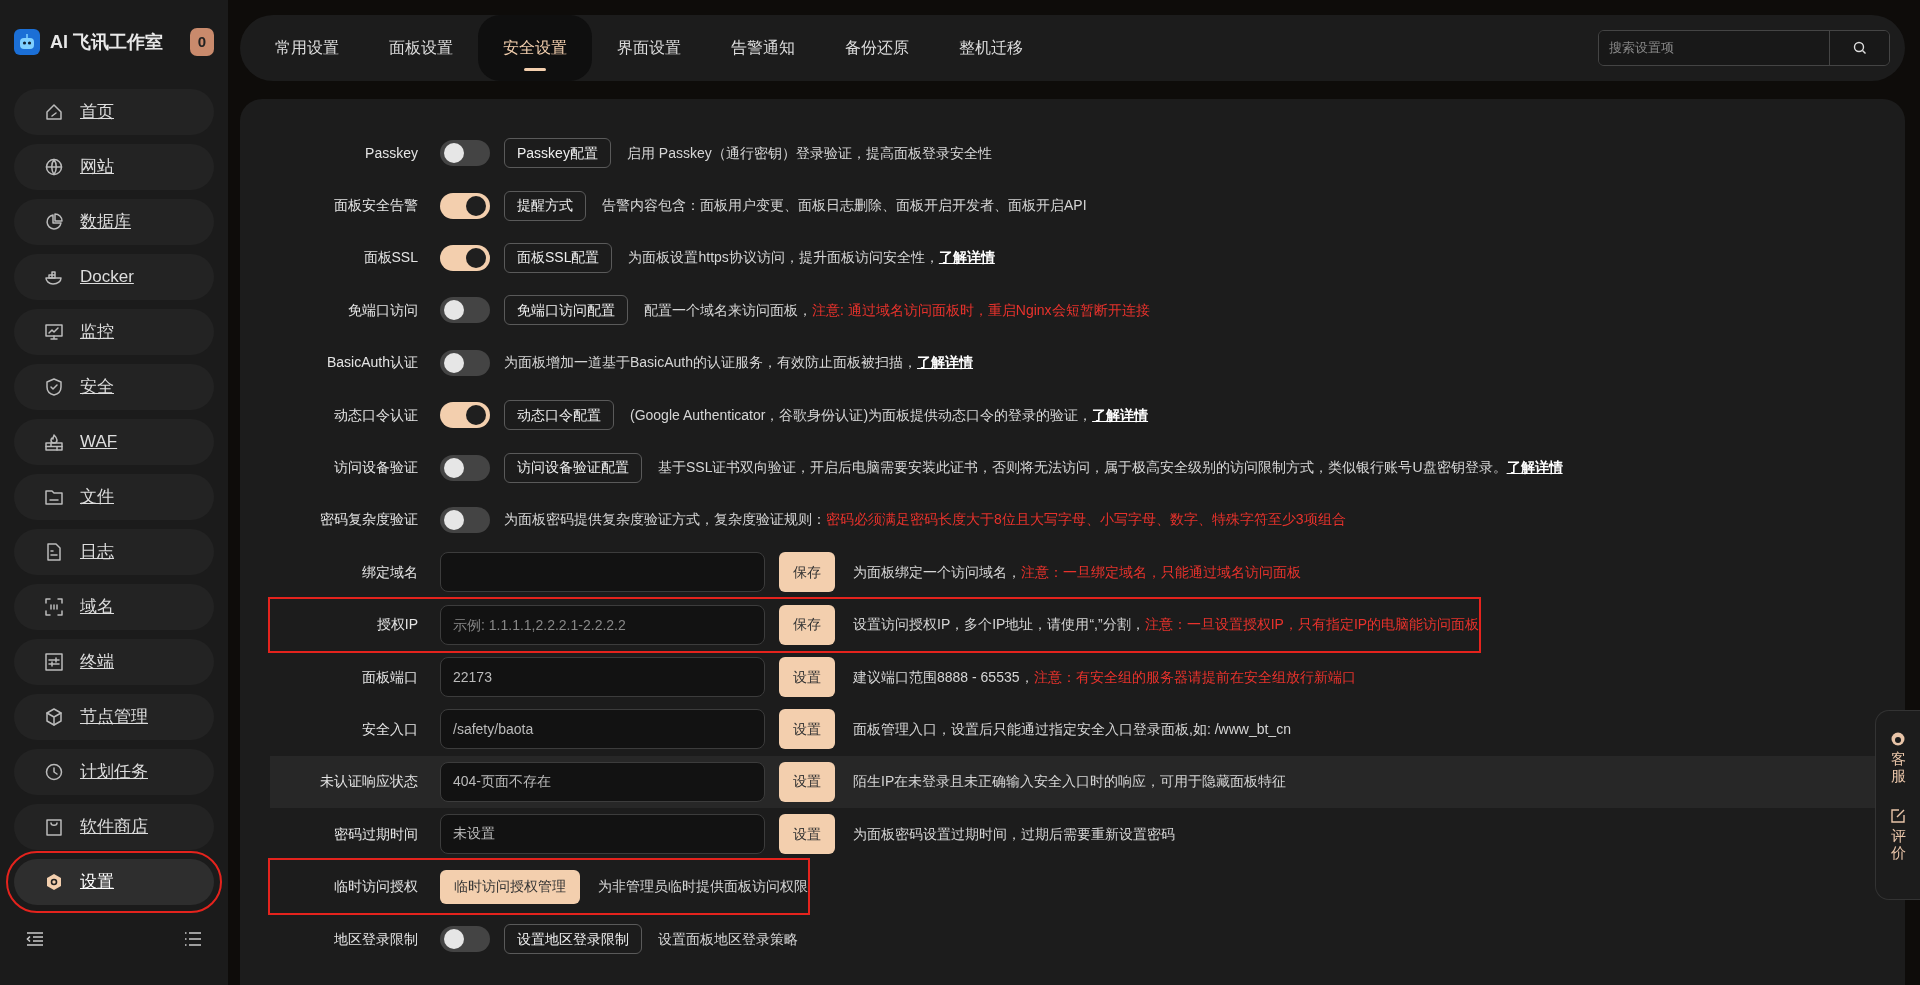 The width and height of the screenshot is (1920, 985). Describe the element at coordinates (114, 167) in the screenshot. I see `sidebar-item: 网站` at that location.